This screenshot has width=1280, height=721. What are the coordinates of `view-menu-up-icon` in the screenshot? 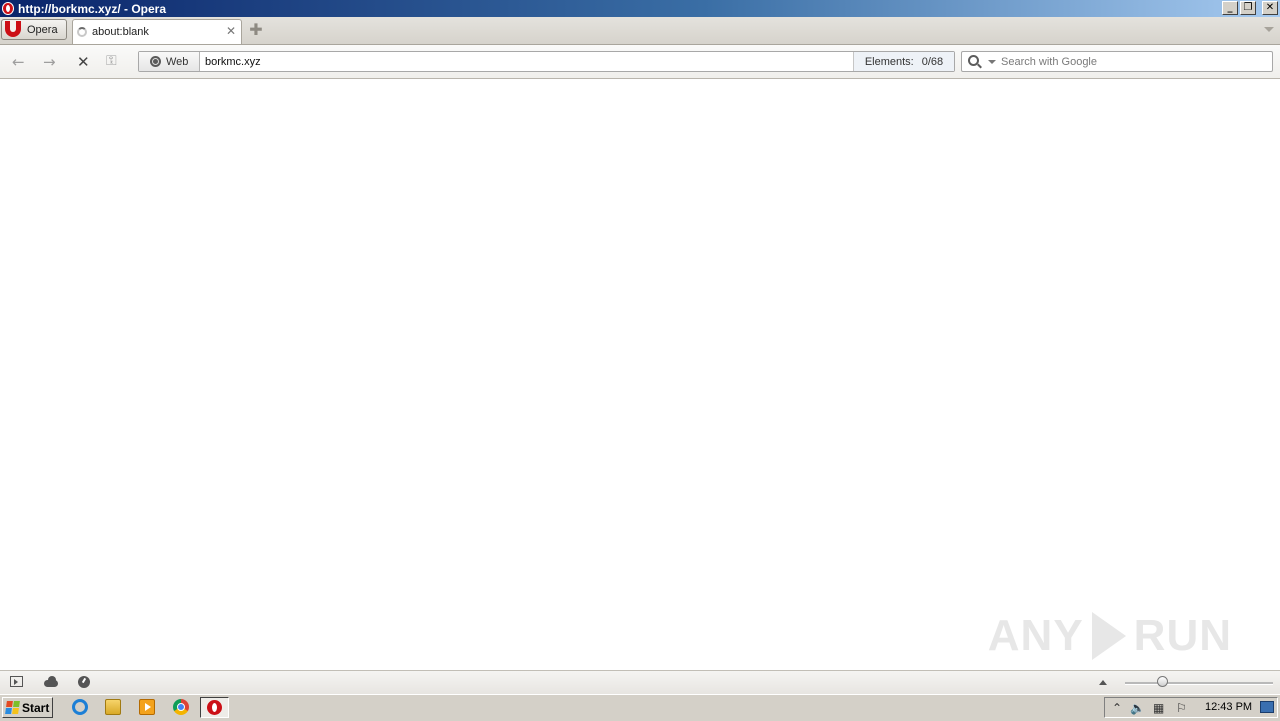 It's located at (1103, 682).